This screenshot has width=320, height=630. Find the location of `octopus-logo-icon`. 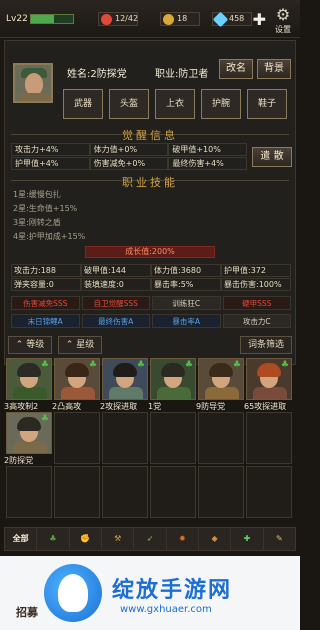

octopus-logo-icon is located at coordinates (73, 593).